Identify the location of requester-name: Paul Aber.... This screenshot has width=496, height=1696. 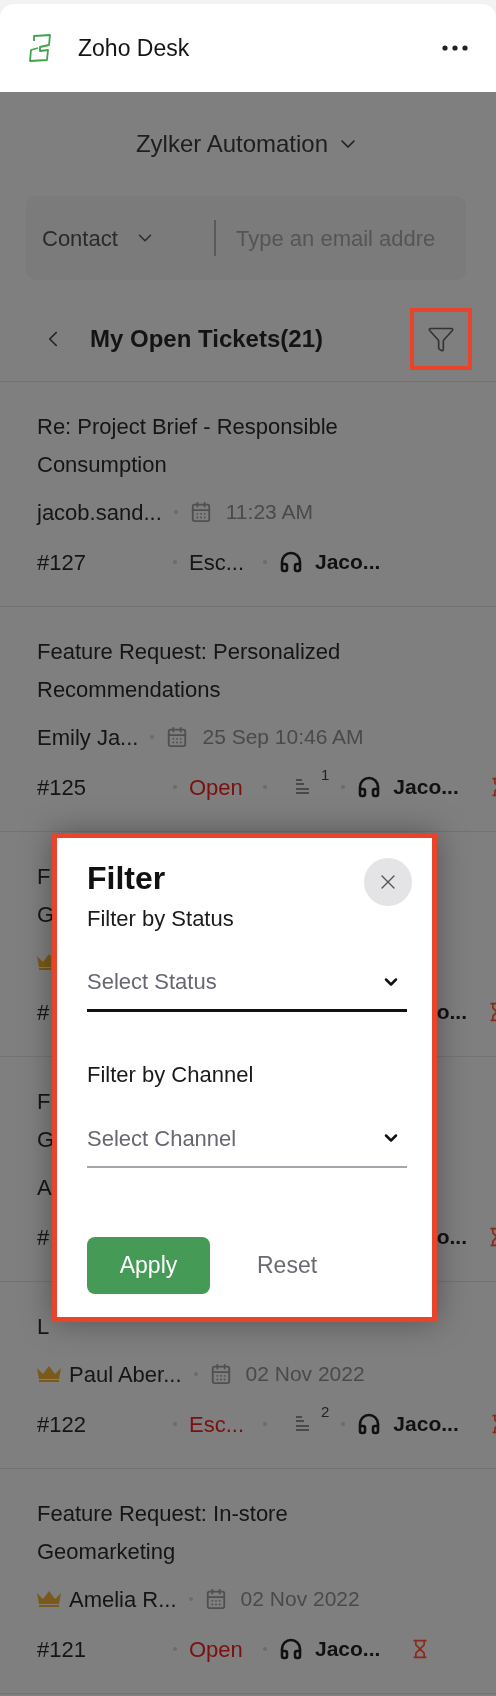
(125, 1374).